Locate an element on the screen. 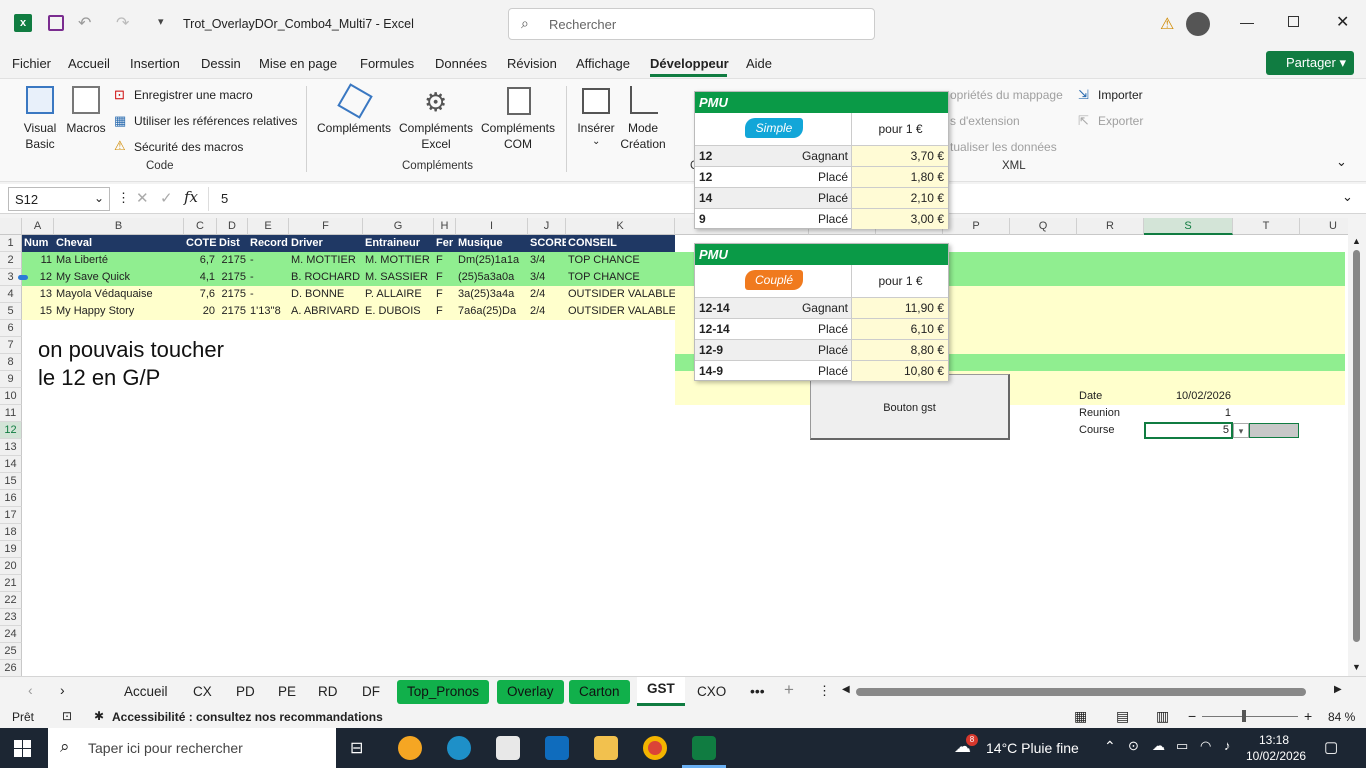  add-sheet-icon: + is located at coordinates (789, 690).